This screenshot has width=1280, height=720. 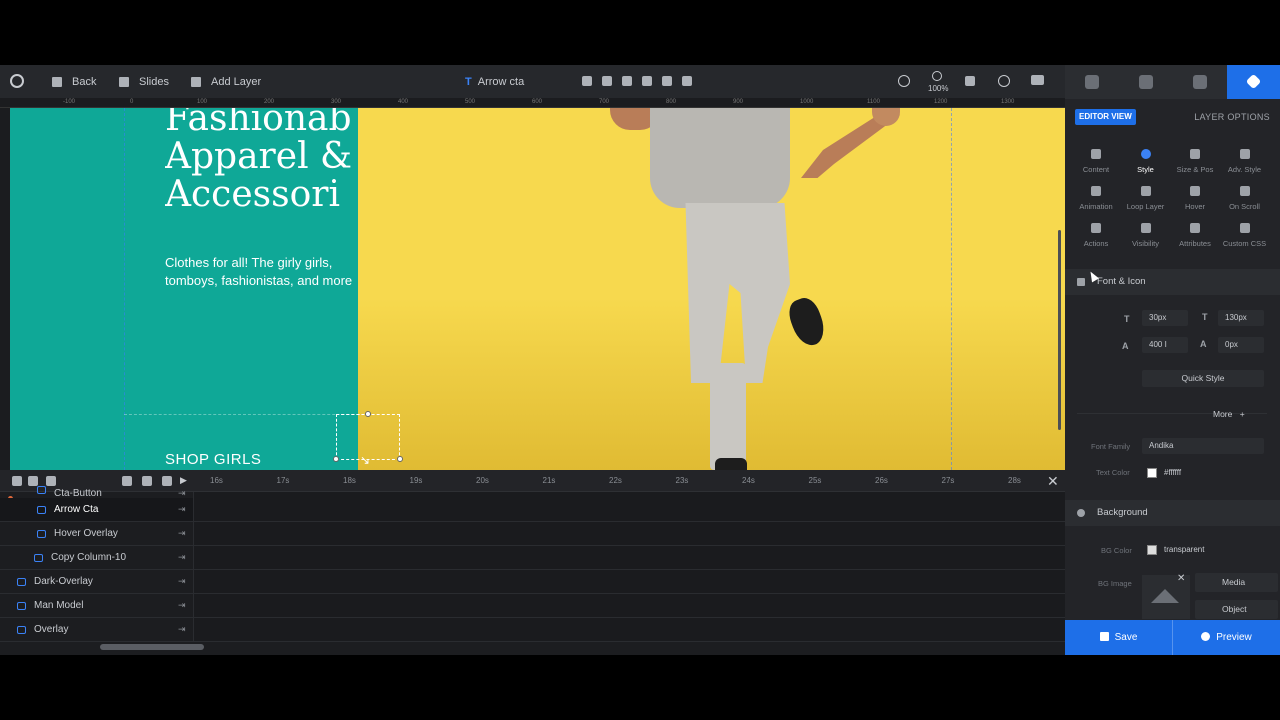 I want to click on add-layer-button: Add Layer, so click(x=226, y=81).